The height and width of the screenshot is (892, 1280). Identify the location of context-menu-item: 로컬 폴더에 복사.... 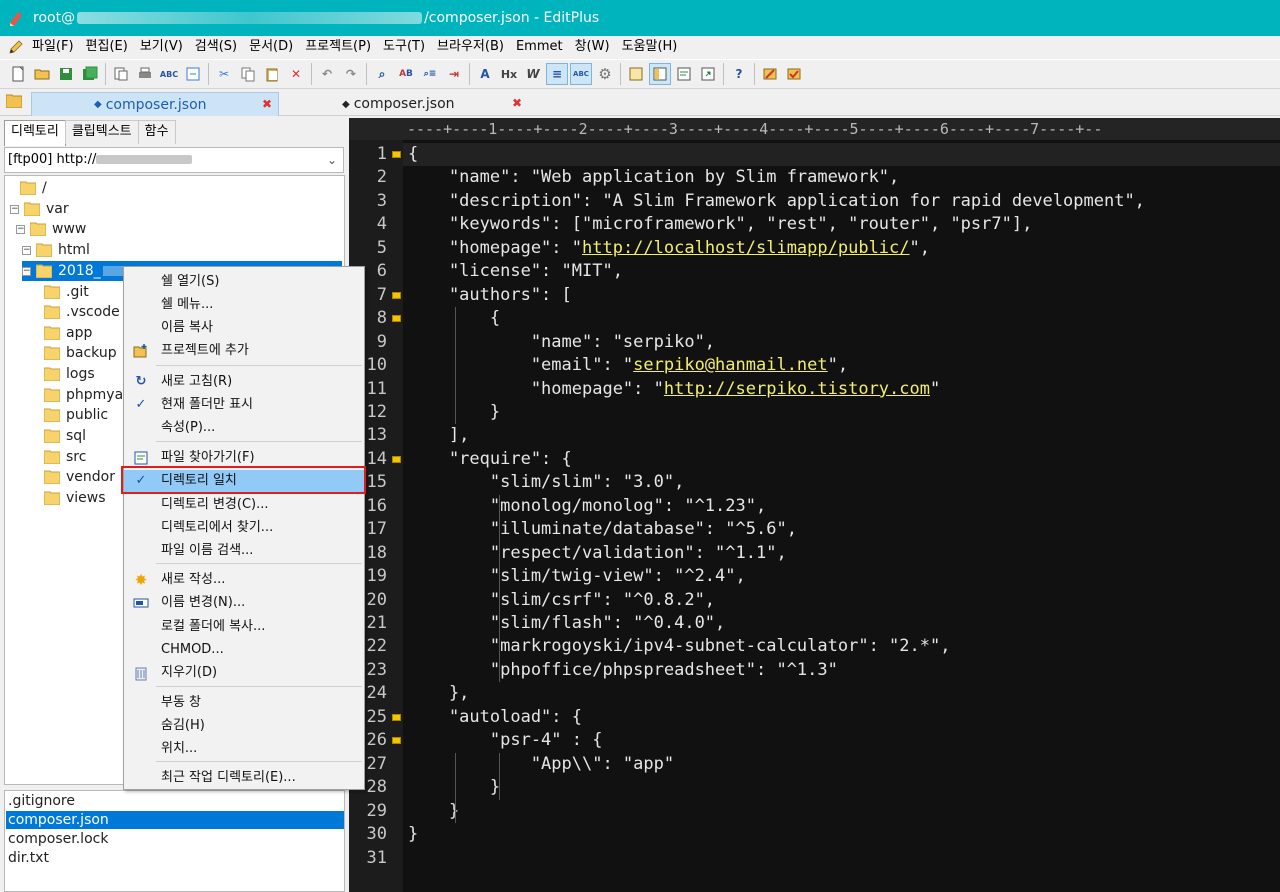
(244, 627).